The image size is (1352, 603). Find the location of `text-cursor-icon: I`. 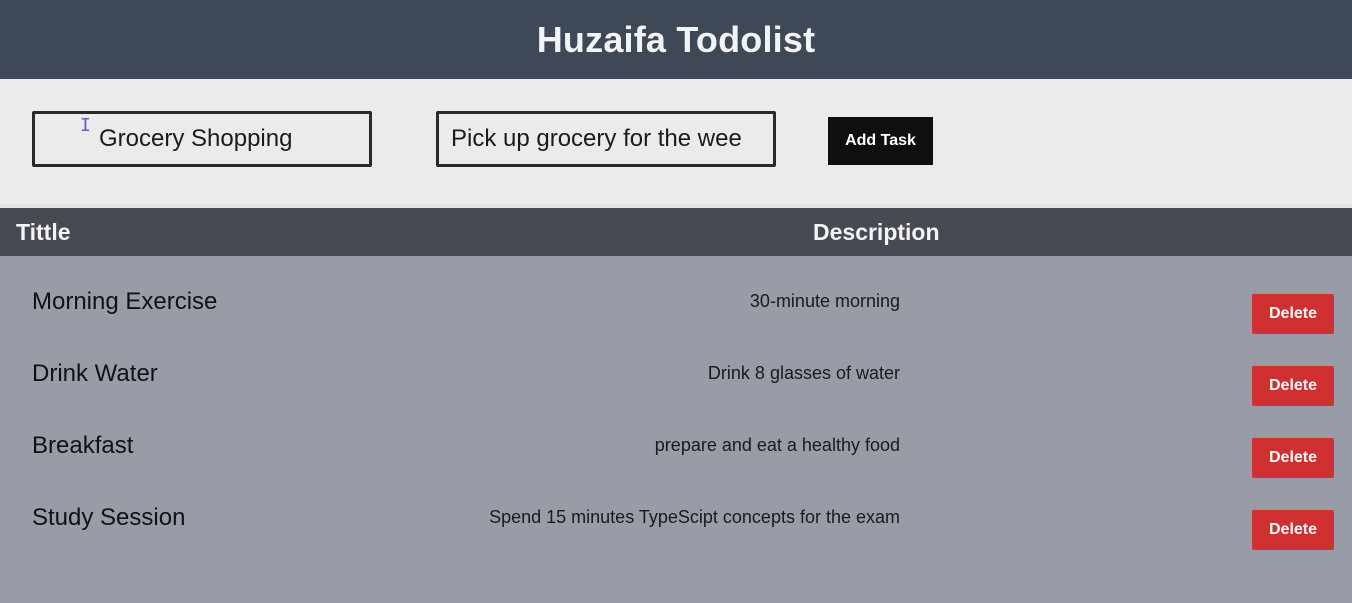

text-cursor-icon: I is located at coordinates (85, 125).